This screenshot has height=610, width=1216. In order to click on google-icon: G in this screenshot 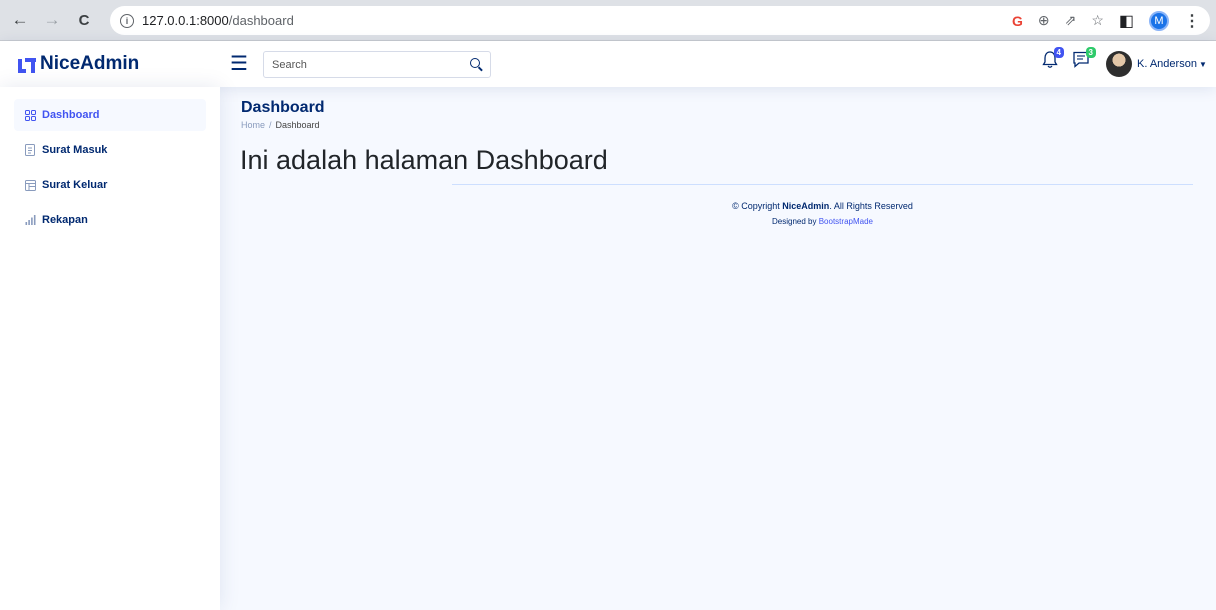, I will do `click(1017, 21)`.